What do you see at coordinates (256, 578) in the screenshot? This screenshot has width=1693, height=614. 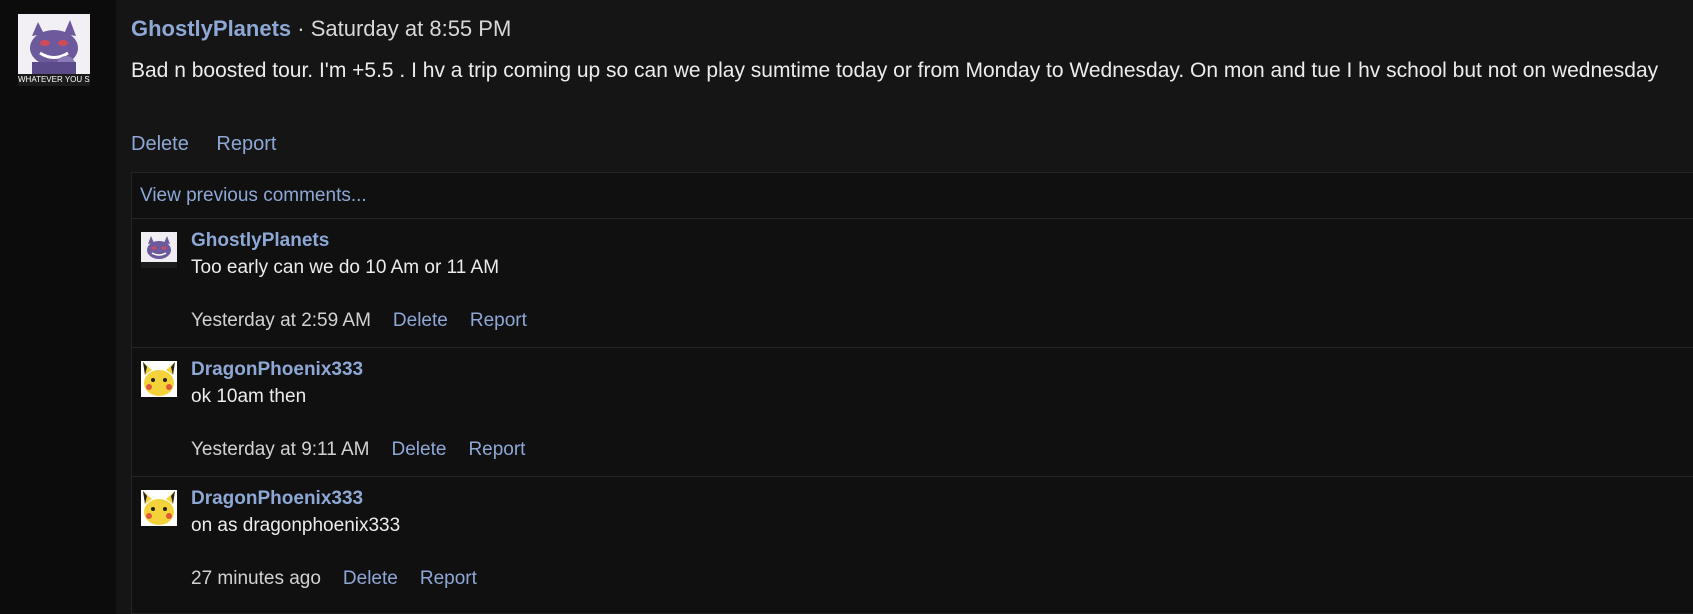 I see `comment-timestamp: 27 minutes ago` at bounding box center [256, 578].